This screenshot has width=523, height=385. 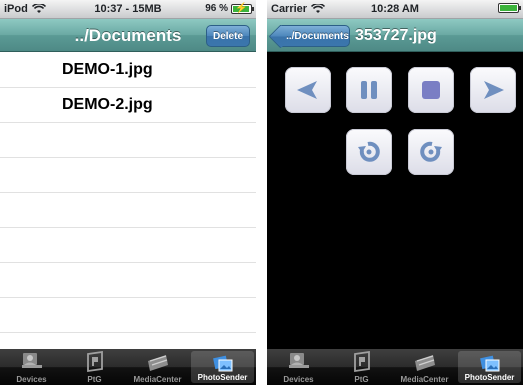 What do you see at coordinates (107, 104) in the screenshot?
I see `file-name: DEMO-2.jpg` at bounding box center [107, 104].